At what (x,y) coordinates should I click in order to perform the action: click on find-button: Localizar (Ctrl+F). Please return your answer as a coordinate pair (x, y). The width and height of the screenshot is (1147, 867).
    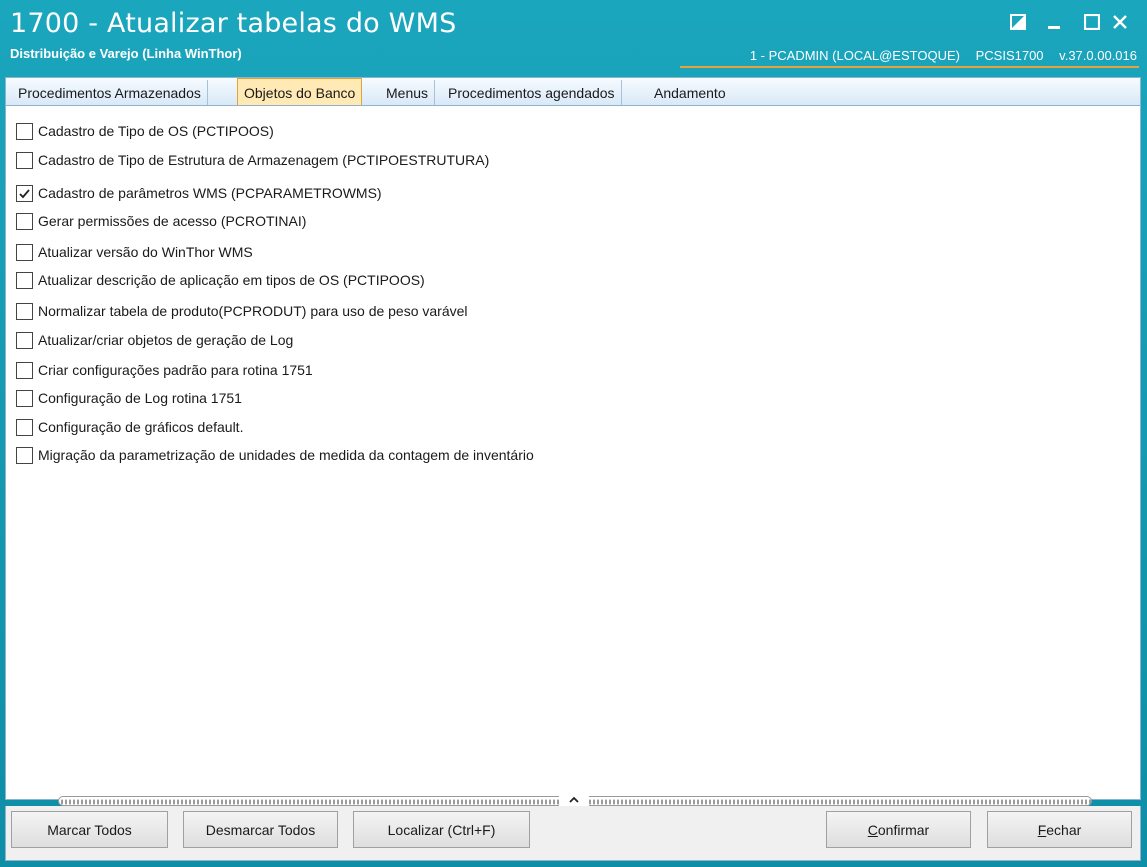
    Looking at the image, I should click on (441, 829).